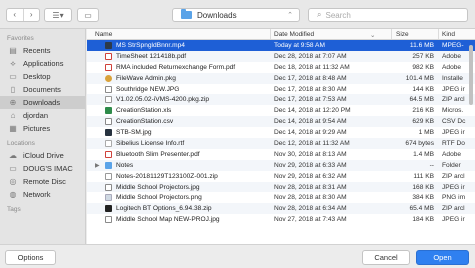 The width and height of the screenshot is (475, 268). I want to click on sidebar-item-icloud-drive: ☁ iCloud Drive, so click(42, 155).